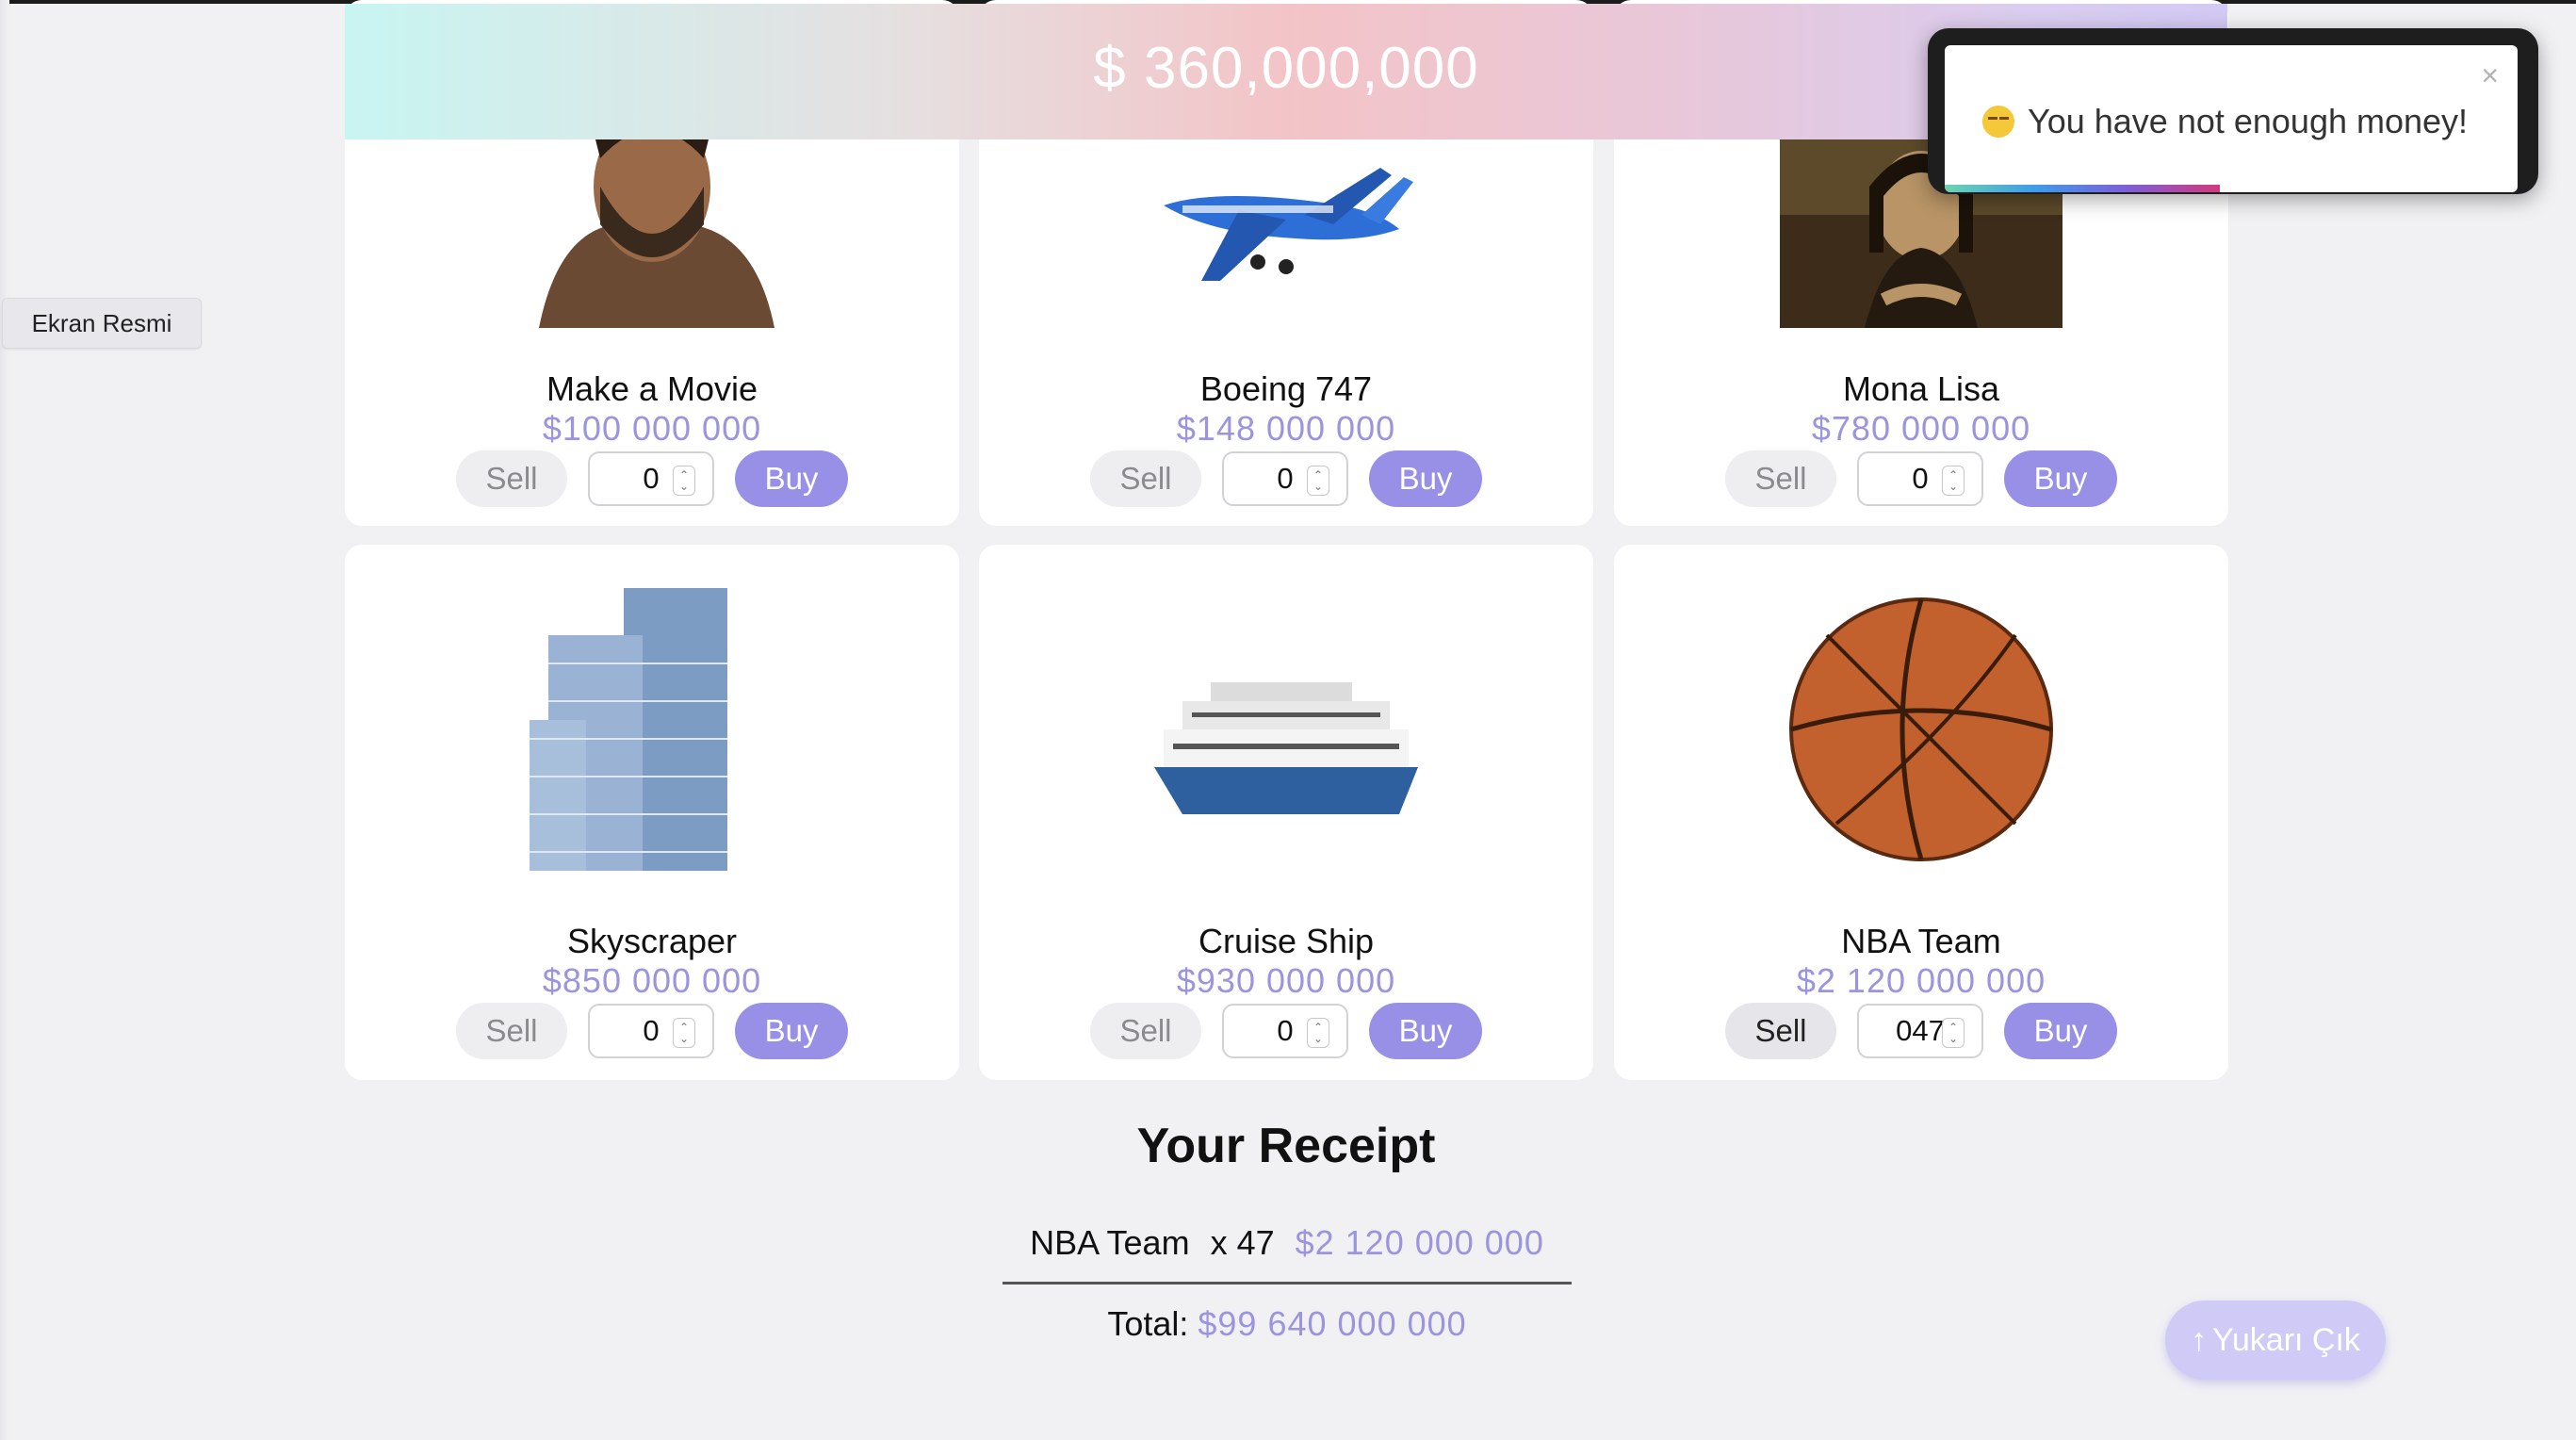 The width and height of the screenshot is (2576, 1440). What do you see at coordinates (2286, 1339) in the screenshot?
I see `scroll-top-label: Yukarı Çık` at bounding box center [2286, 1339].